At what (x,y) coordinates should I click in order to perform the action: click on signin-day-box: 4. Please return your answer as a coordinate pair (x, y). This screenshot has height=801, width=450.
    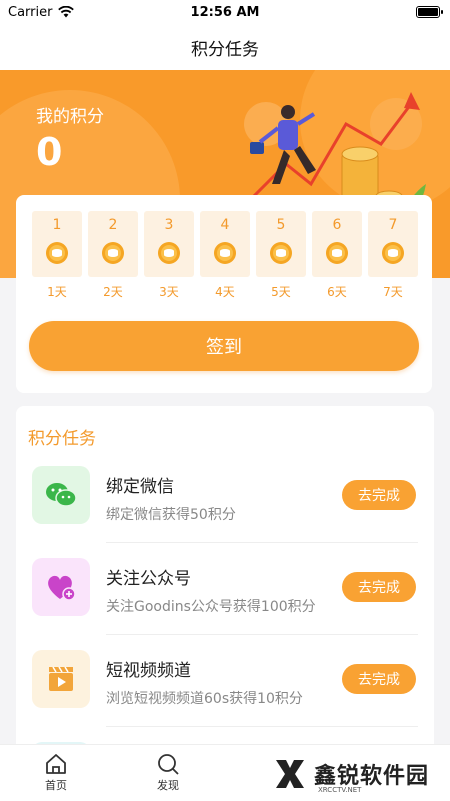
    Looking at the image, I should click on (225, 244).